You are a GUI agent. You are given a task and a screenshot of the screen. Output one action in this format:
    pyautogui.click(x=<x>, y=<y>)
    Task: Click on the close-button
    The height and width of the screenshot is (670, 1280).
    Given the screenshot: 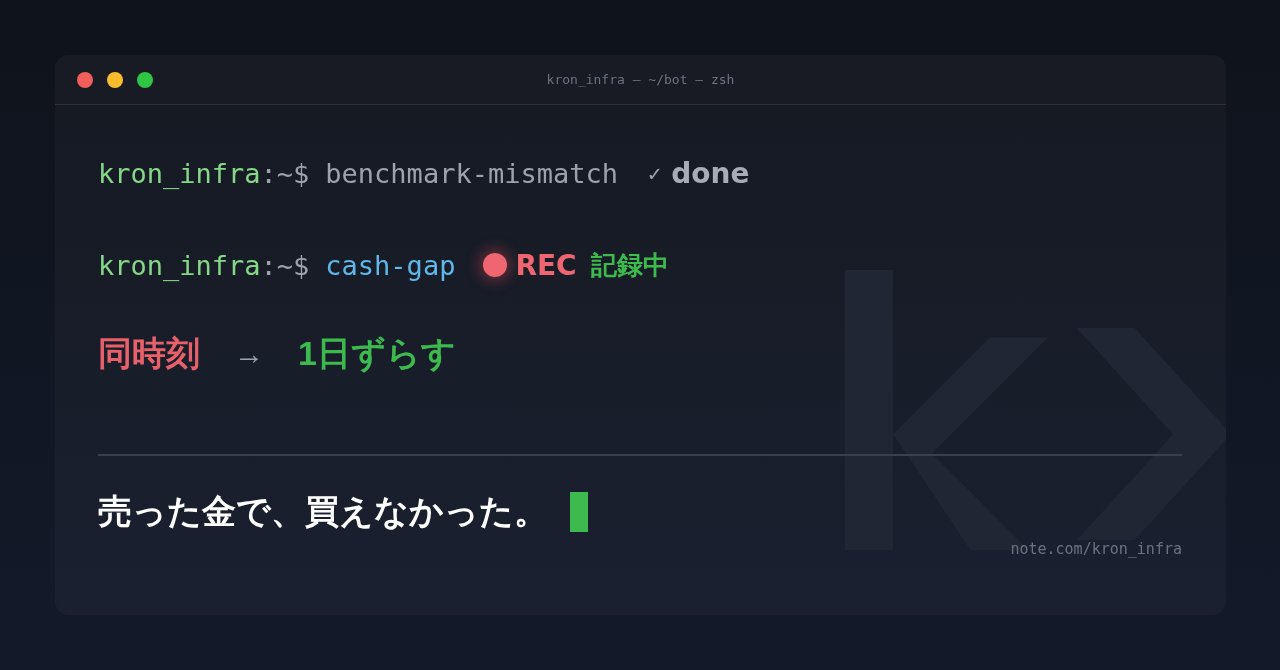 What is the action you would take?
    pyautogui.click(x=85, y=79)
    